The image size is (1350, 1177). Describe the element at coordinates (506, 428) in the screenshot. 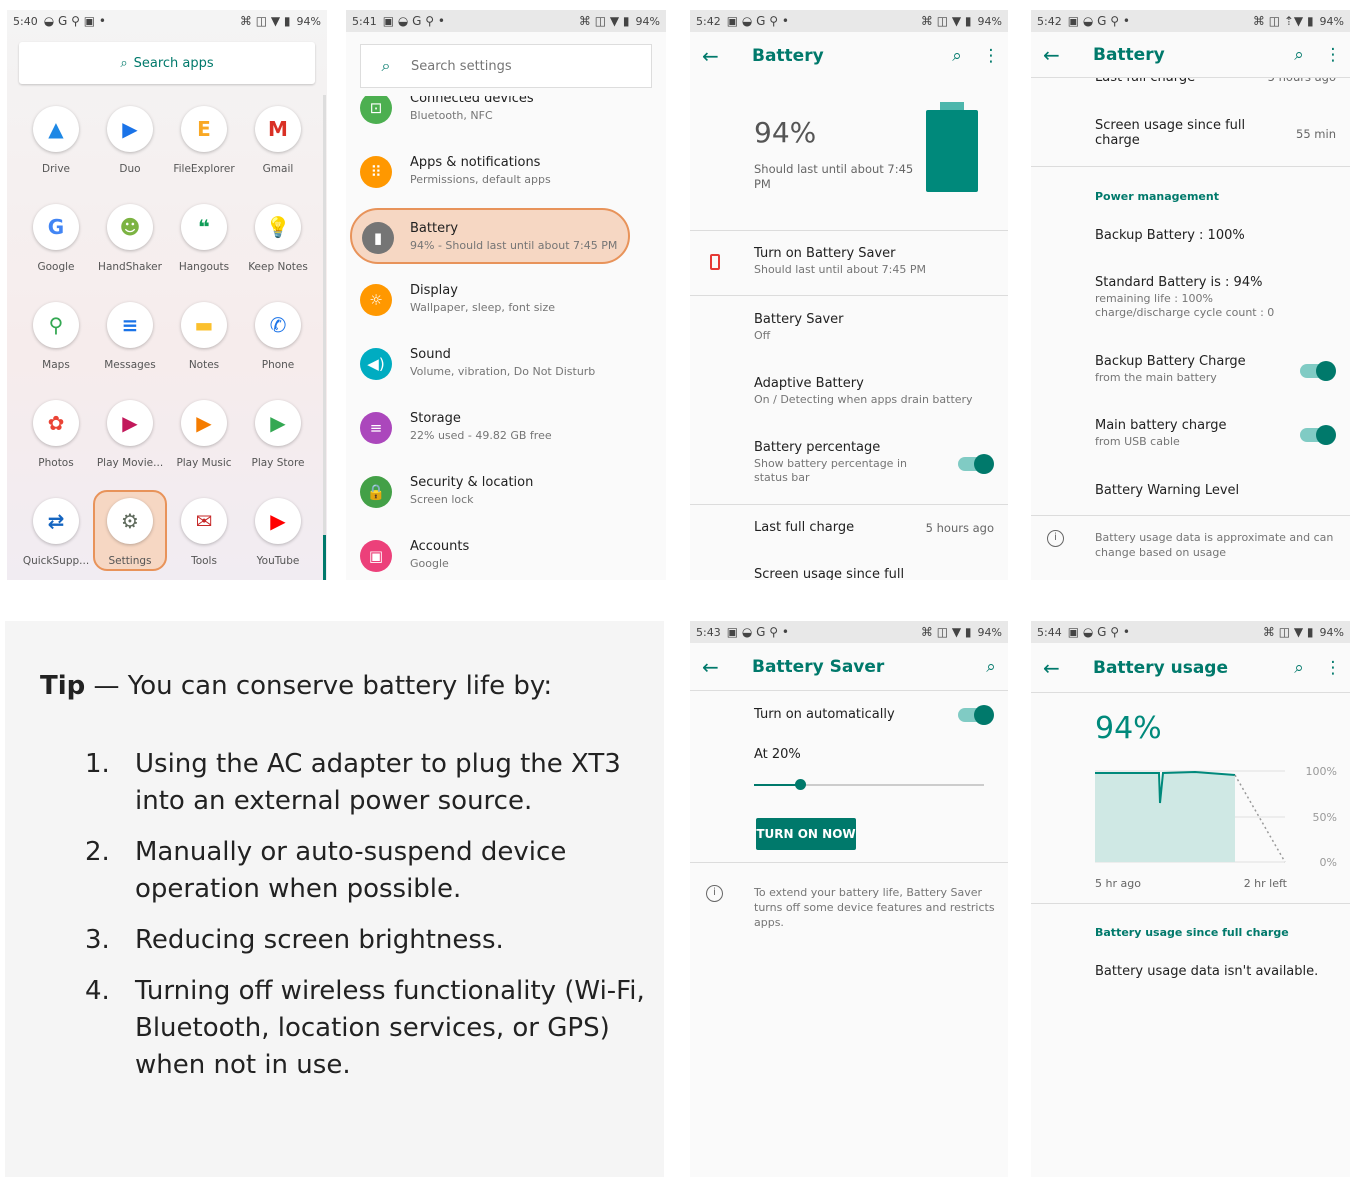

I see `settings-item-storage: ≡ Storage 22% used - 49.82 GB free` at that location.